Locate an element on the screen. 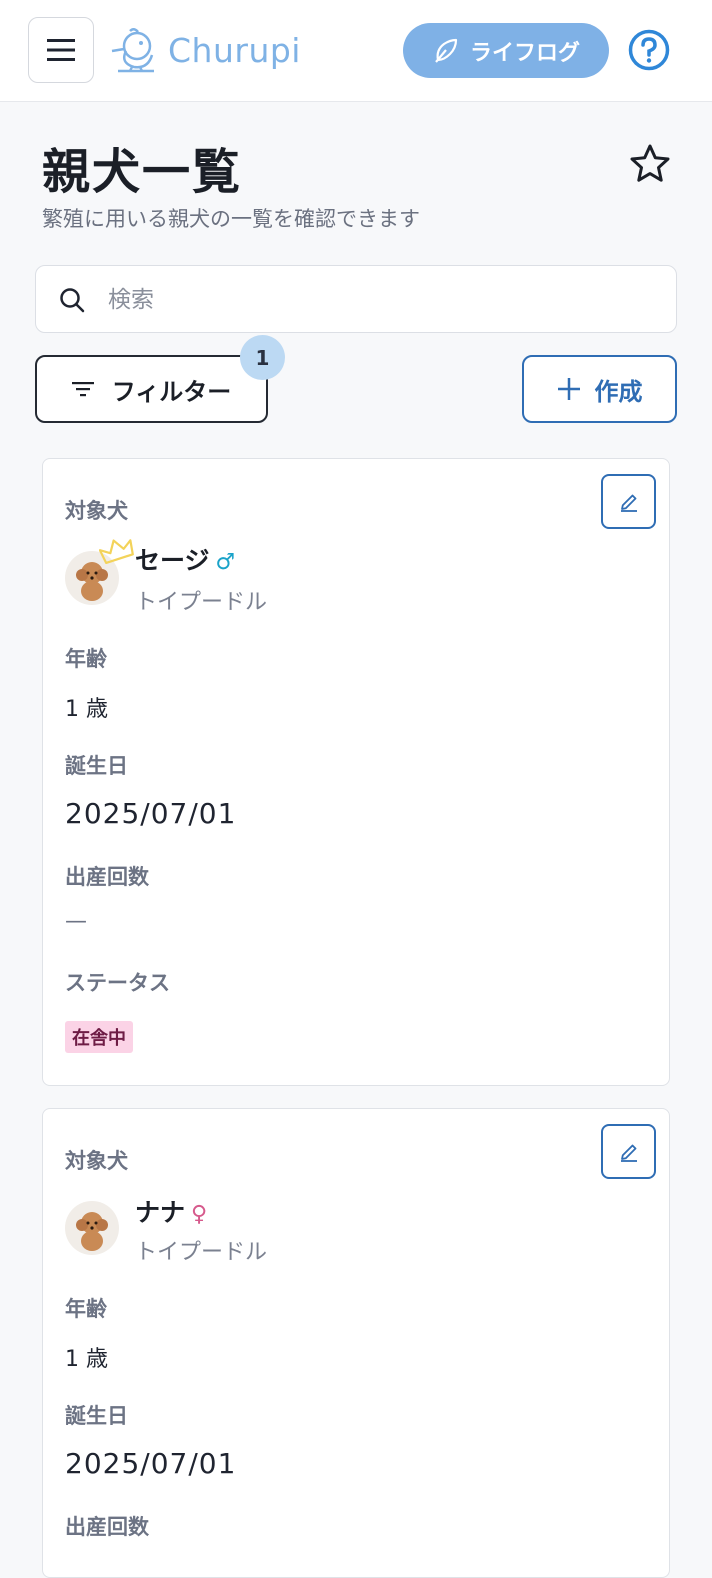 Image resolution: width=712 pixels, height=1578 pixels. feather-icon is located at coordinates (446, 50).